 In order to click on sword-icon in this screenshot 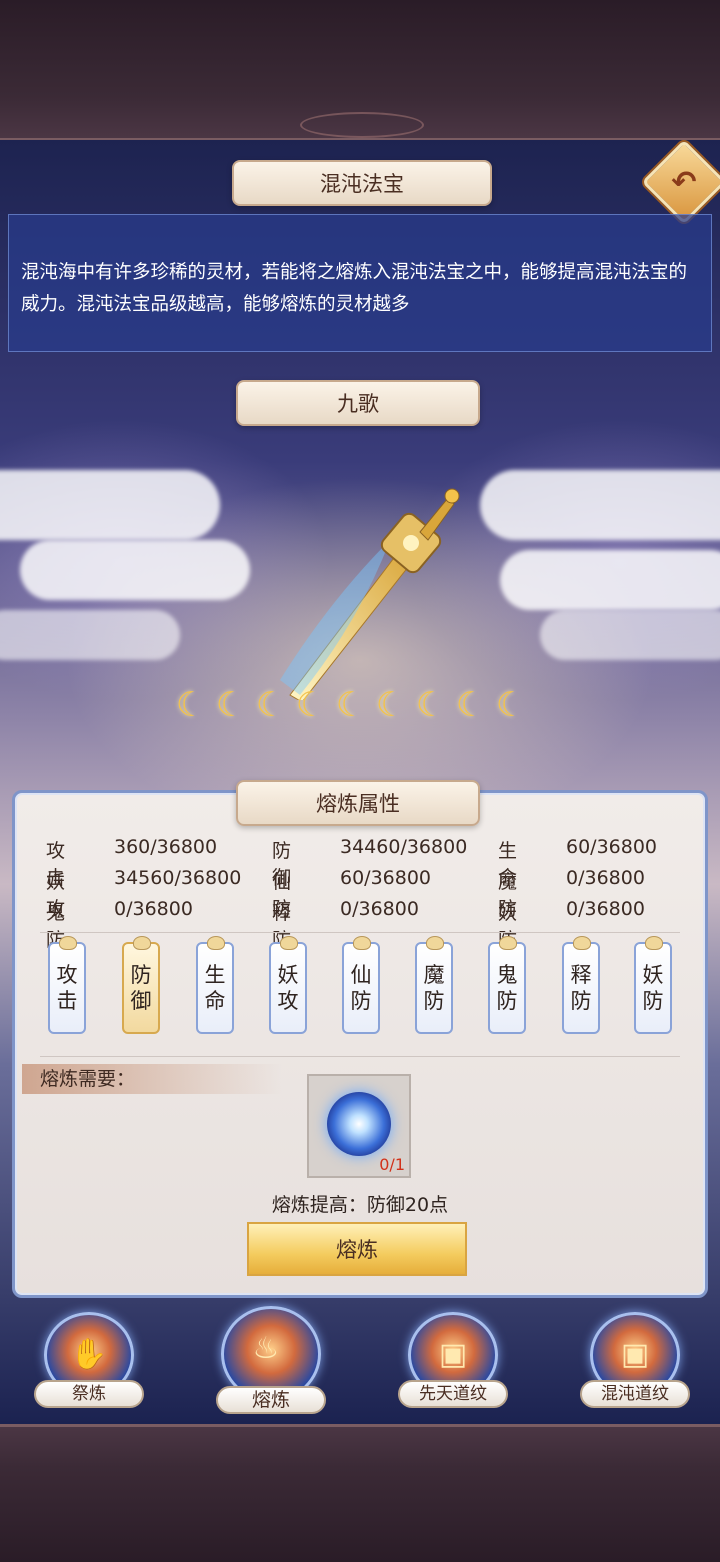, I will do `click(370, 594)`.